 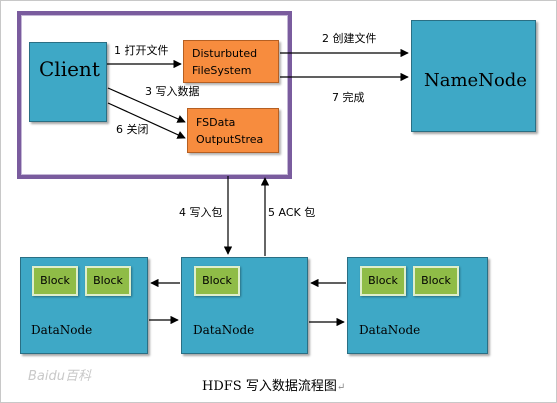 What do you see at coordinates (269, 386) in the screenshot?
I see `caption-text: HDFS 写入数据流程图` at bounding box center [269, 386].